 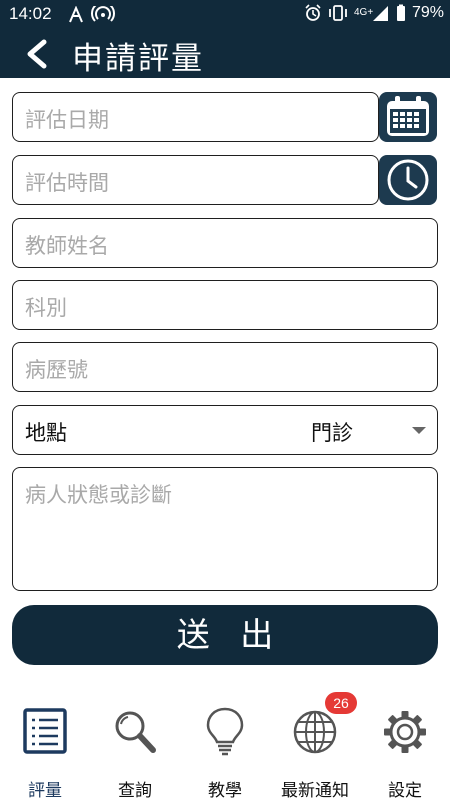 I want to click on tab-settings: 設定, so click(x=405, y=745).